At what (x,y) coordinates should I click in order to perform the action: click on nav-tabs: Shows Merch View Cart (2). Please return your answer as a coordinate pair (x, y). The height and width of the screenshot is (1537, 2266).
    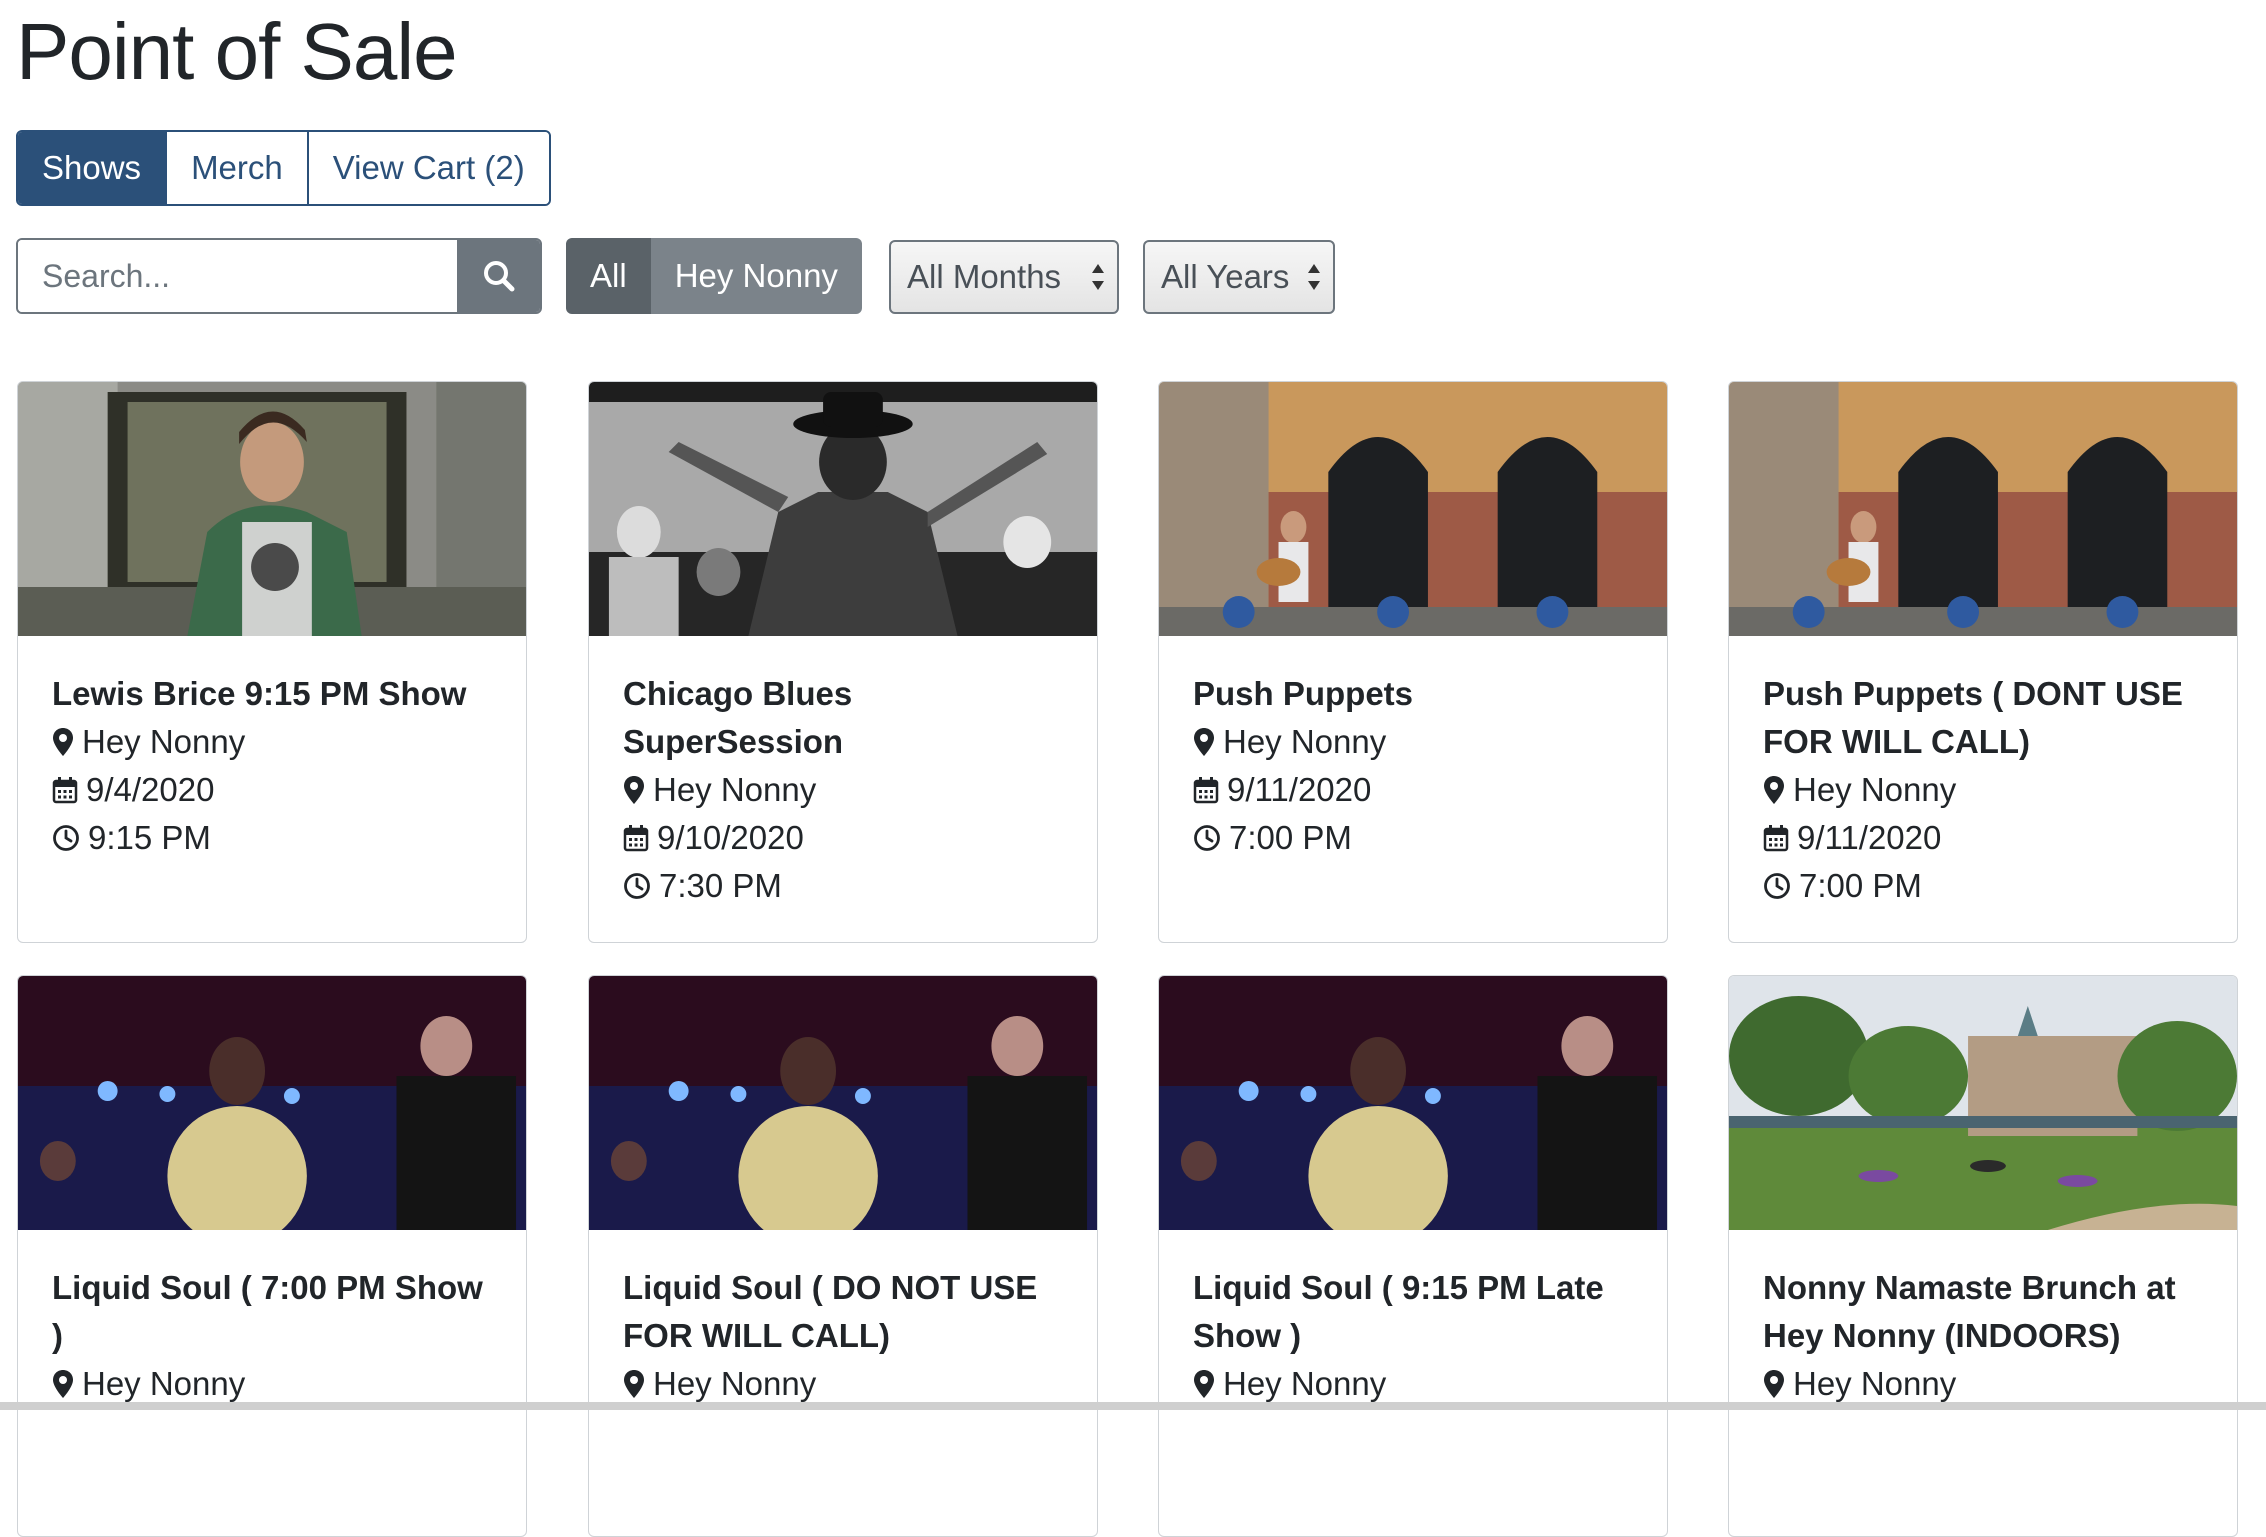
    Looking at the image, I should click on (283, 168).